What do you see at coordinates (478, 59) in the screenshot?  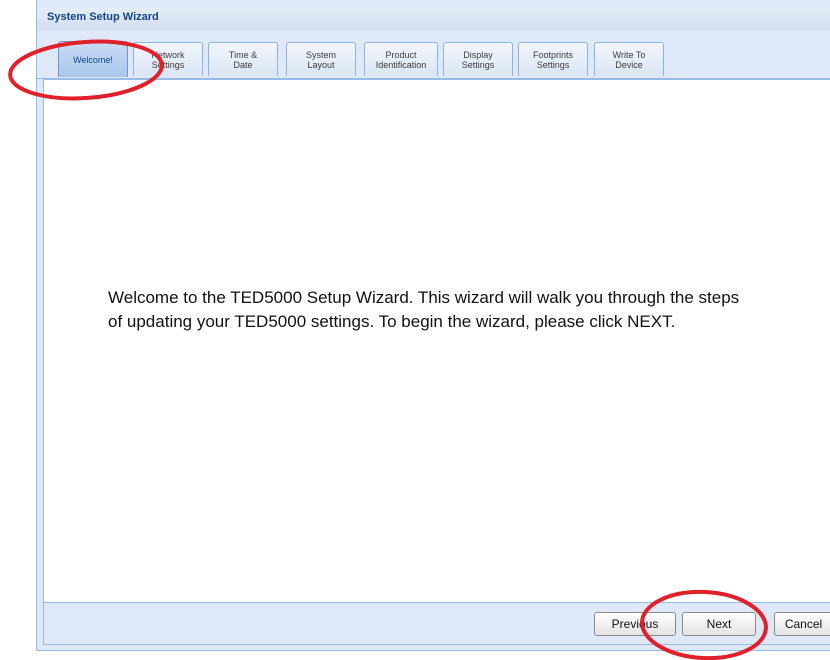 I see `tab-display-settings: Display Settings` at bounding box center [478, 59].